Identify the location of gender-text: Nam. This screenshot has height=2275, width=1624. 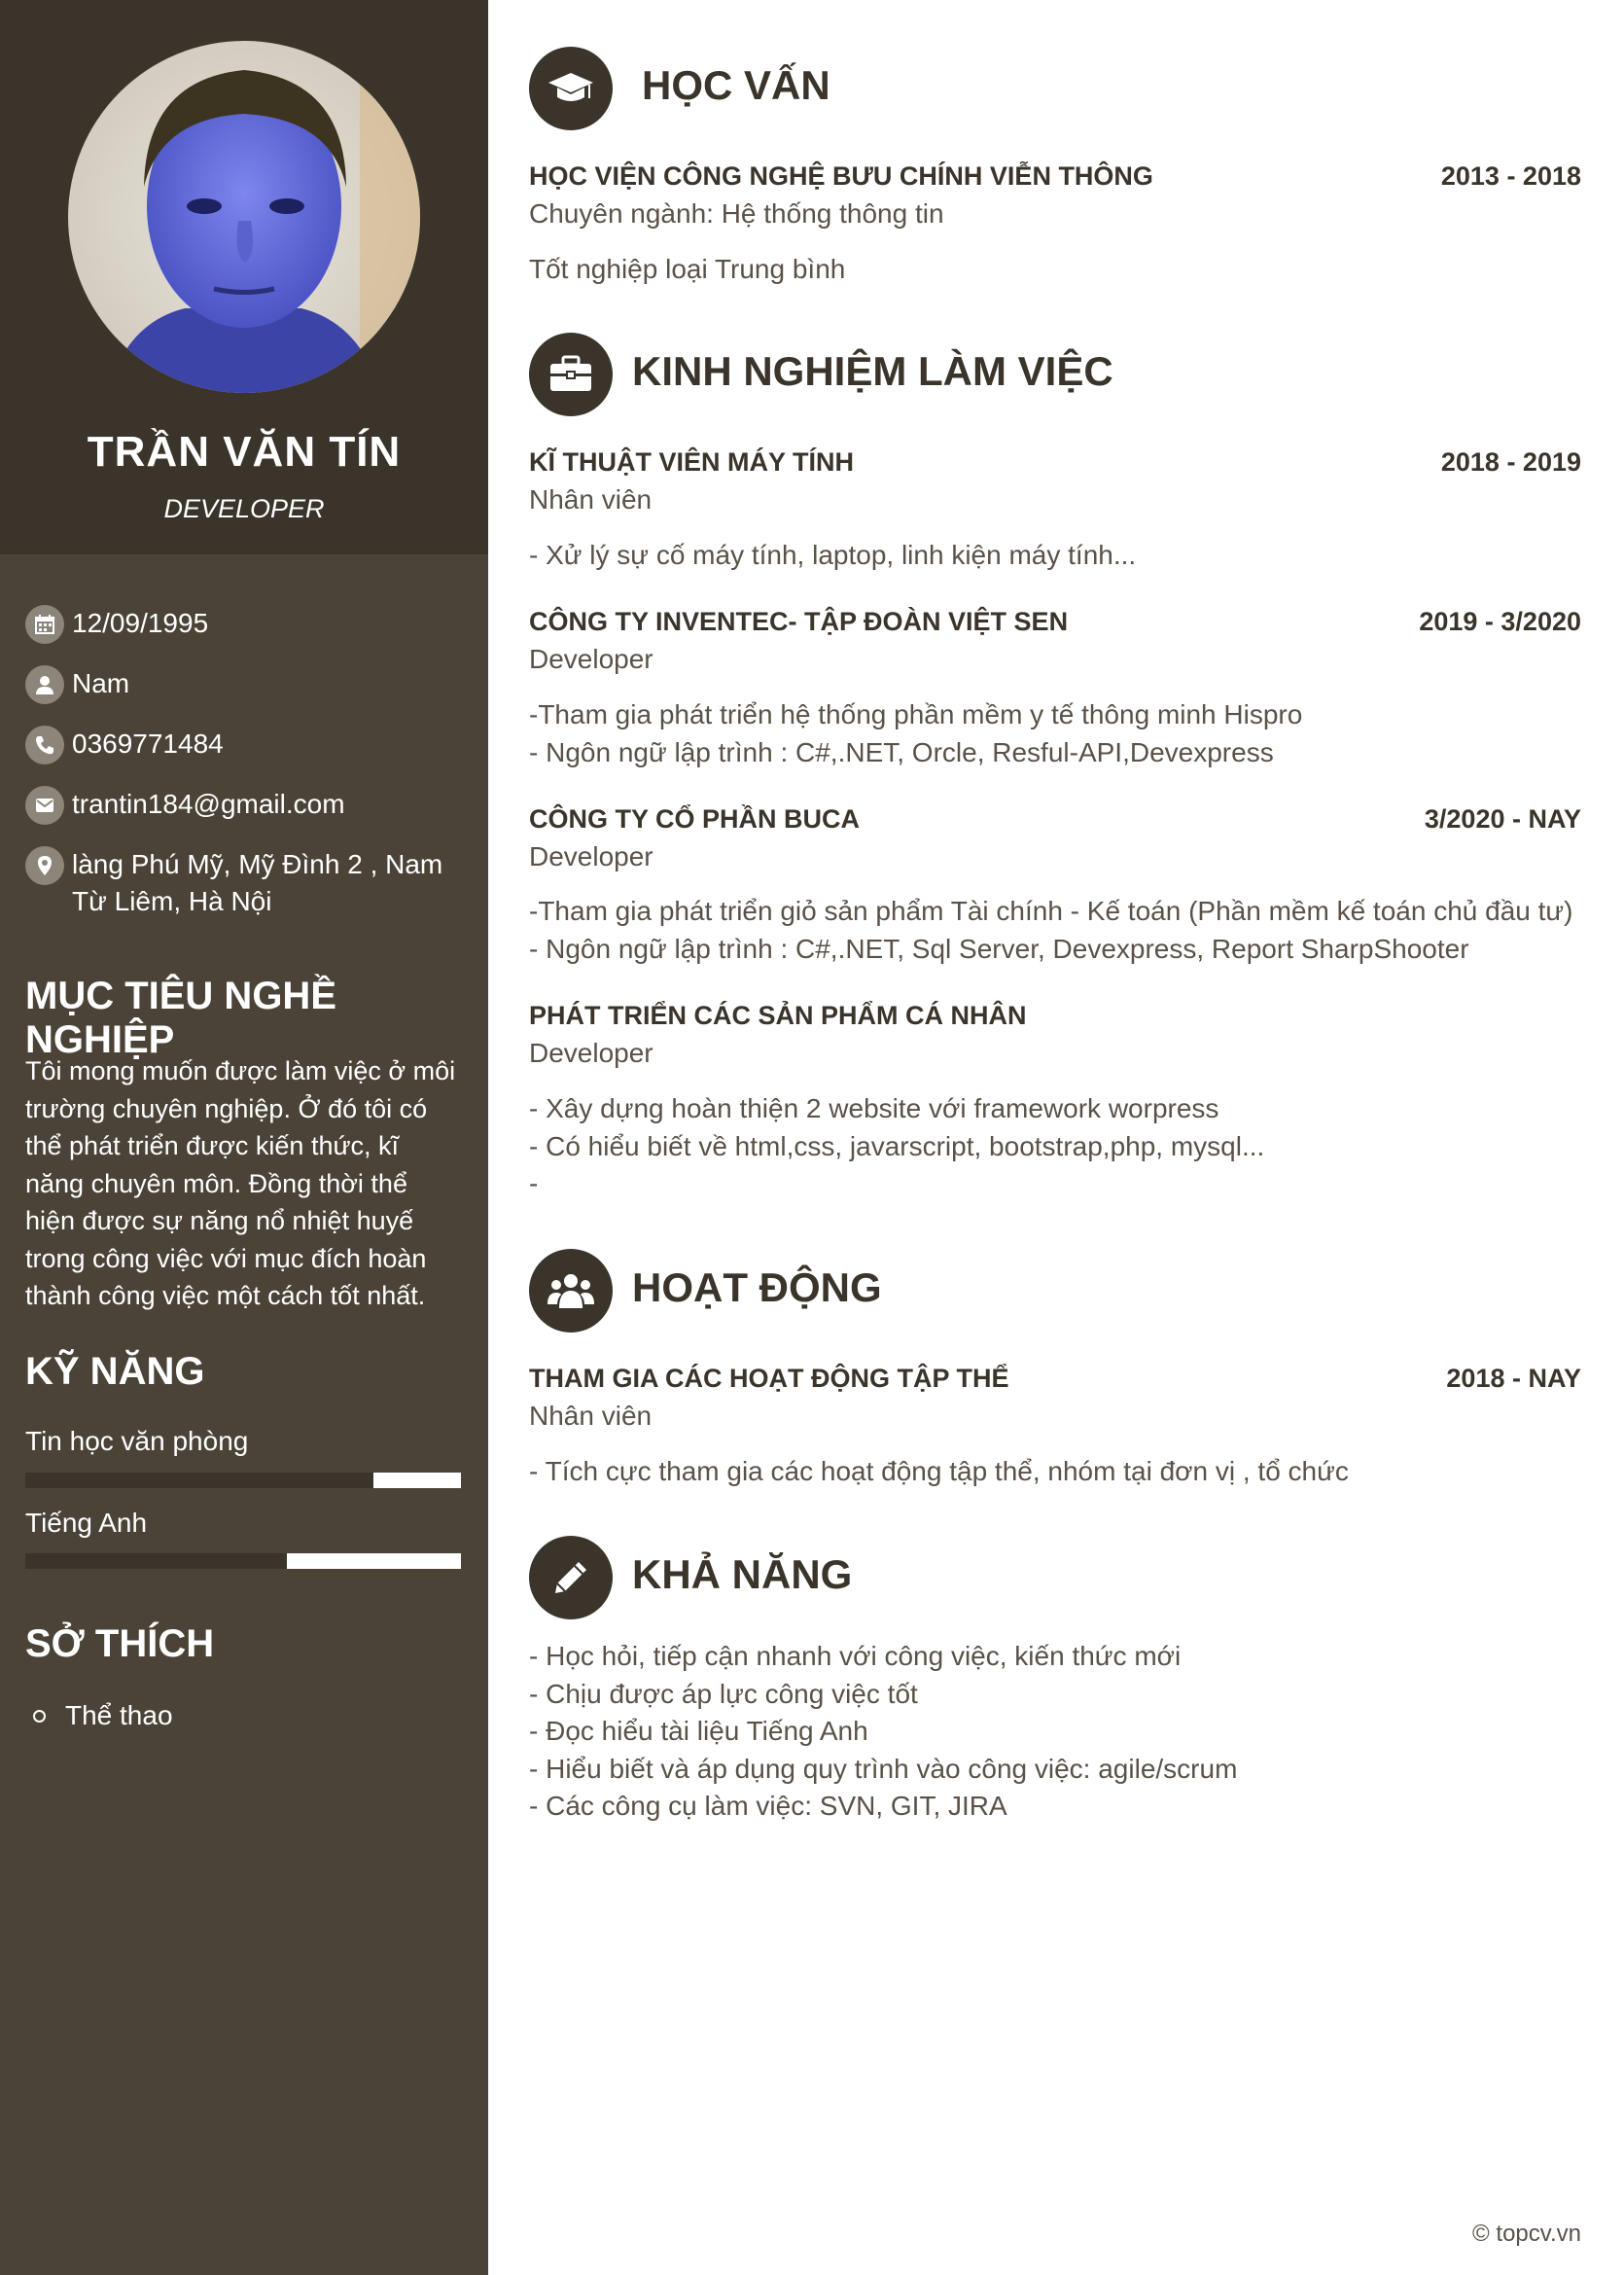
(101, 683).